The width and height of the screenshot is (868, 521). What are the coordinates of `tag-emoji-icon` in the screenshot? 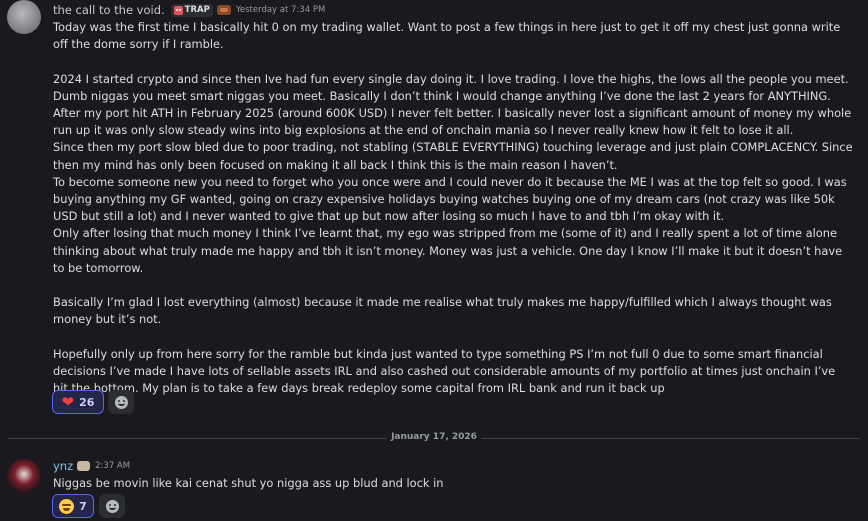 It's located at (178, 10).